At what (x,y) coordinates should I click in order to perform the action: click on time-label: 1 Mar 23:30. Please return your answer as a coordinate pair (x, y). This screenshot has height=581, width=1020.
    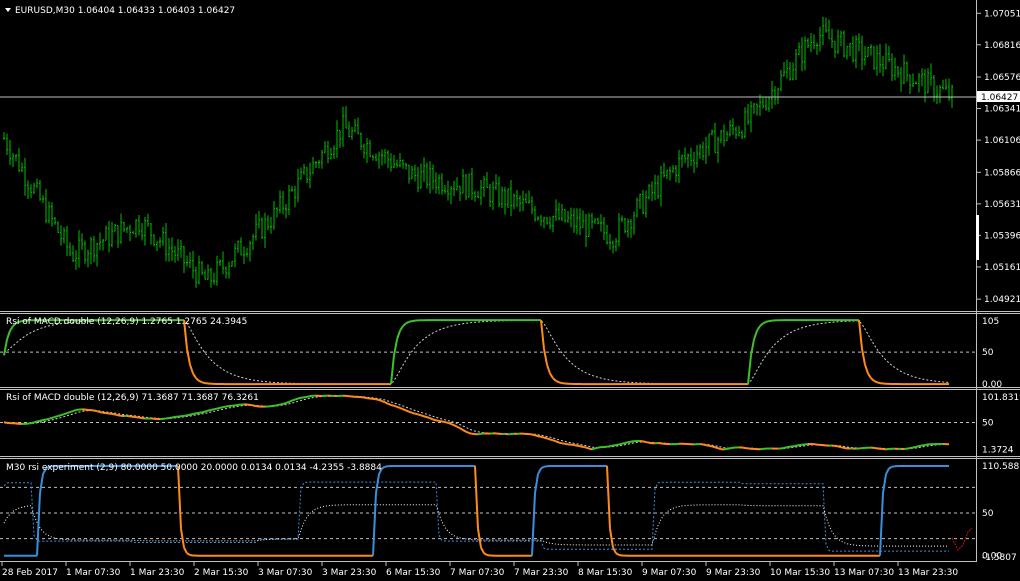
    Looking at the image, I should click on (157, 573).